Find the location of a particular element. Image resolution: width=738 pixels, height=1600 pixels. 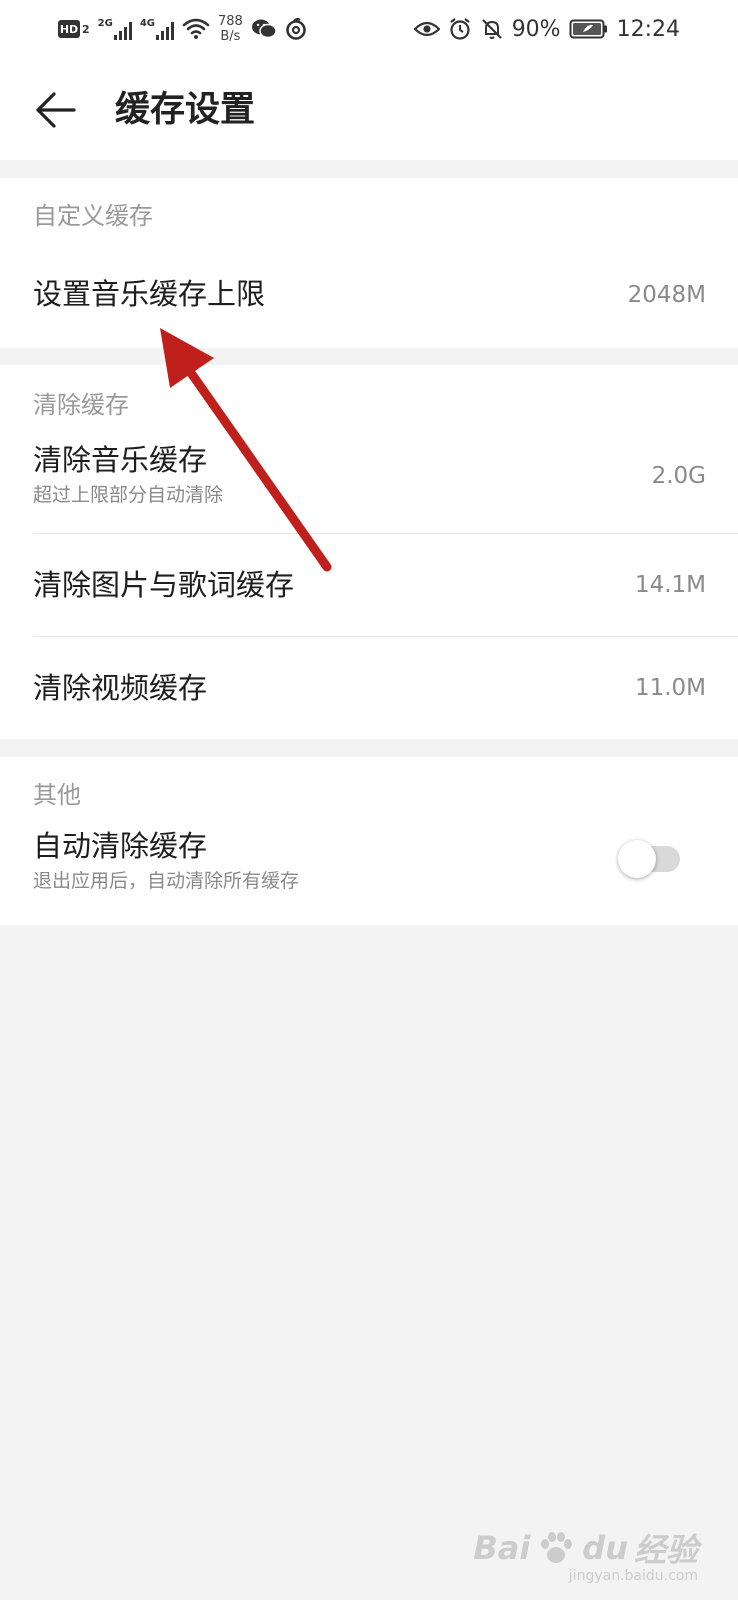

watermark-text-cn: 经验 is located at coordinates (665, 1550).